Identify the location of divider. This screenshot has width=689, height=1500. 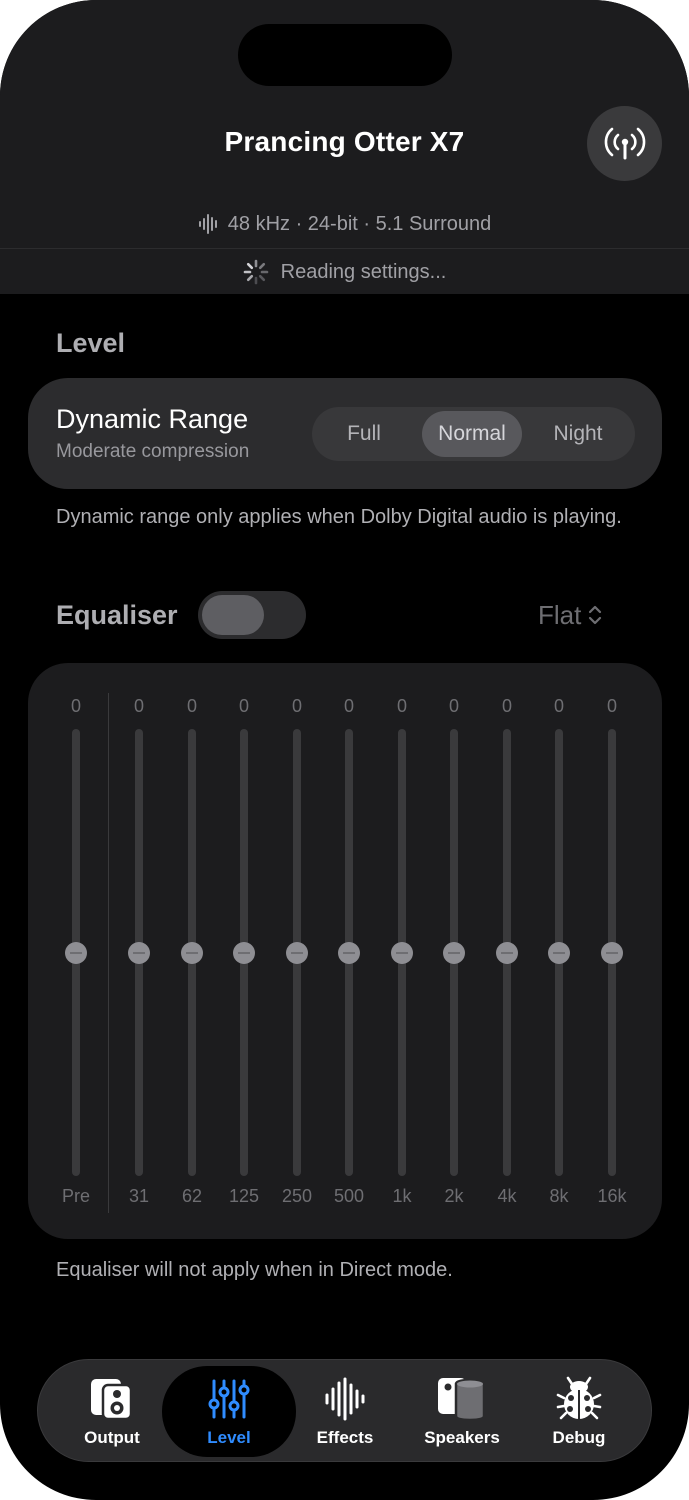
(344, 248).